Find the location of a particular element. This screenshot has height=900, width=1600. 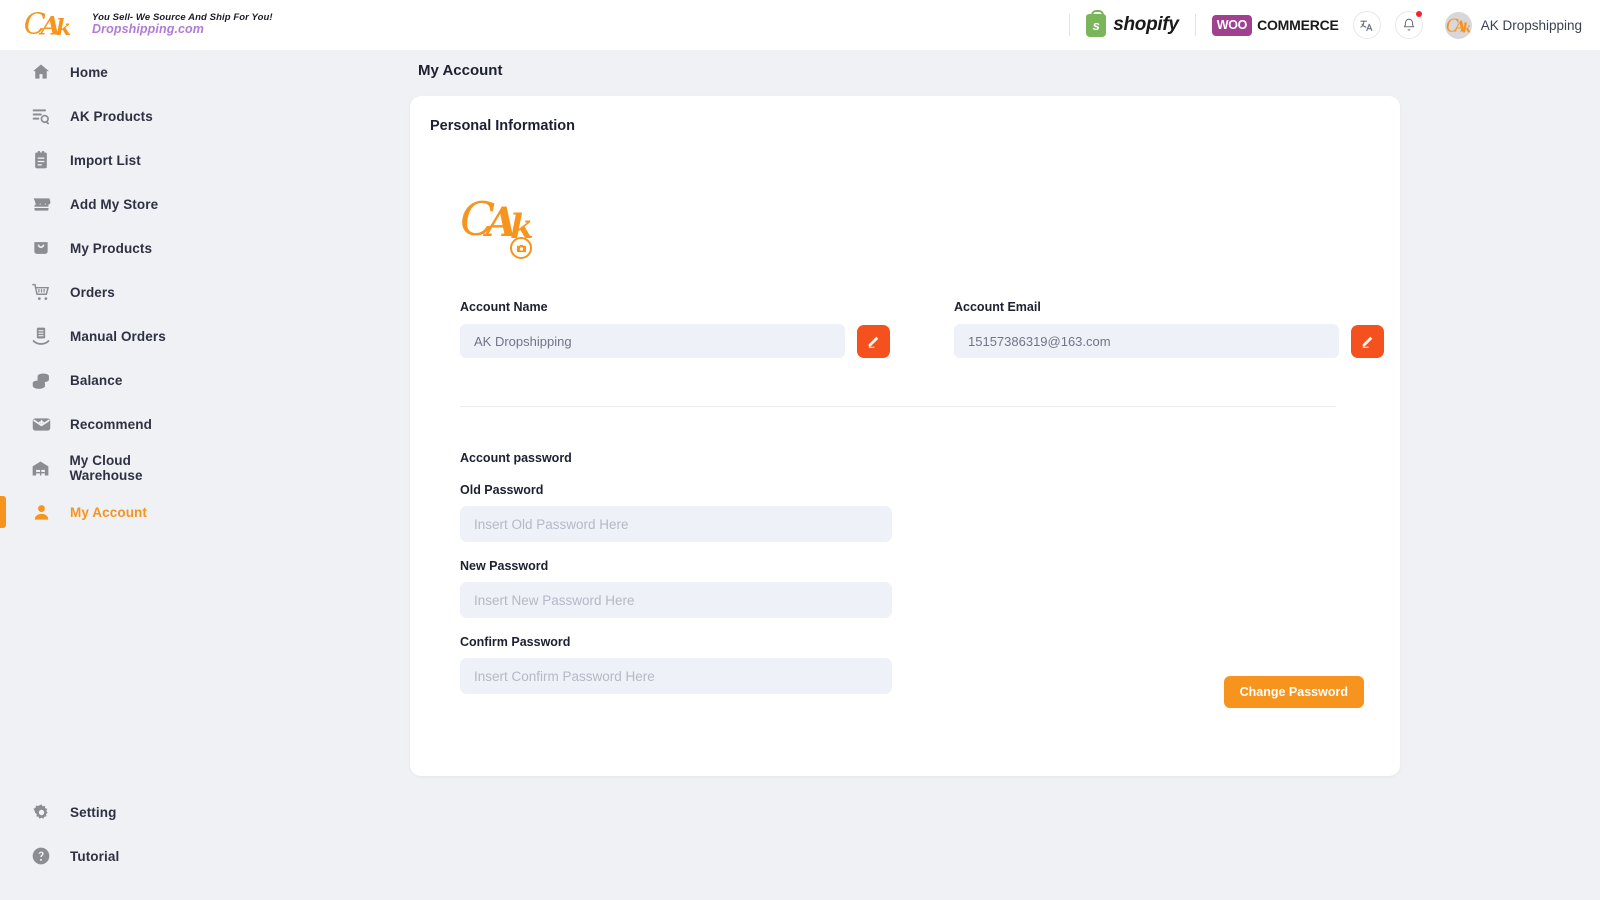

sidebar-item-add-my-store: Add My Store is located at coordinates (102, 204).